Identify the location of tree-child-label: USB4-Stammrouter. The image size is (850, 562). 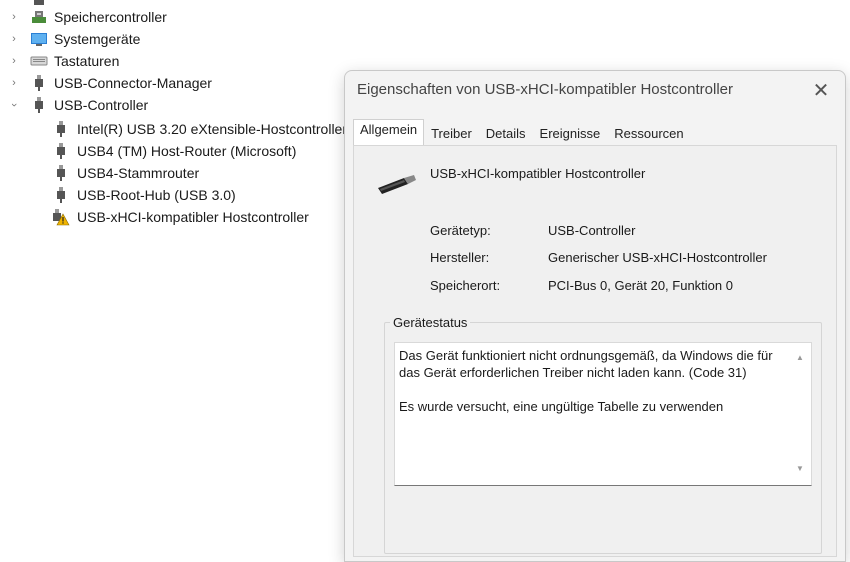
(138, 173).